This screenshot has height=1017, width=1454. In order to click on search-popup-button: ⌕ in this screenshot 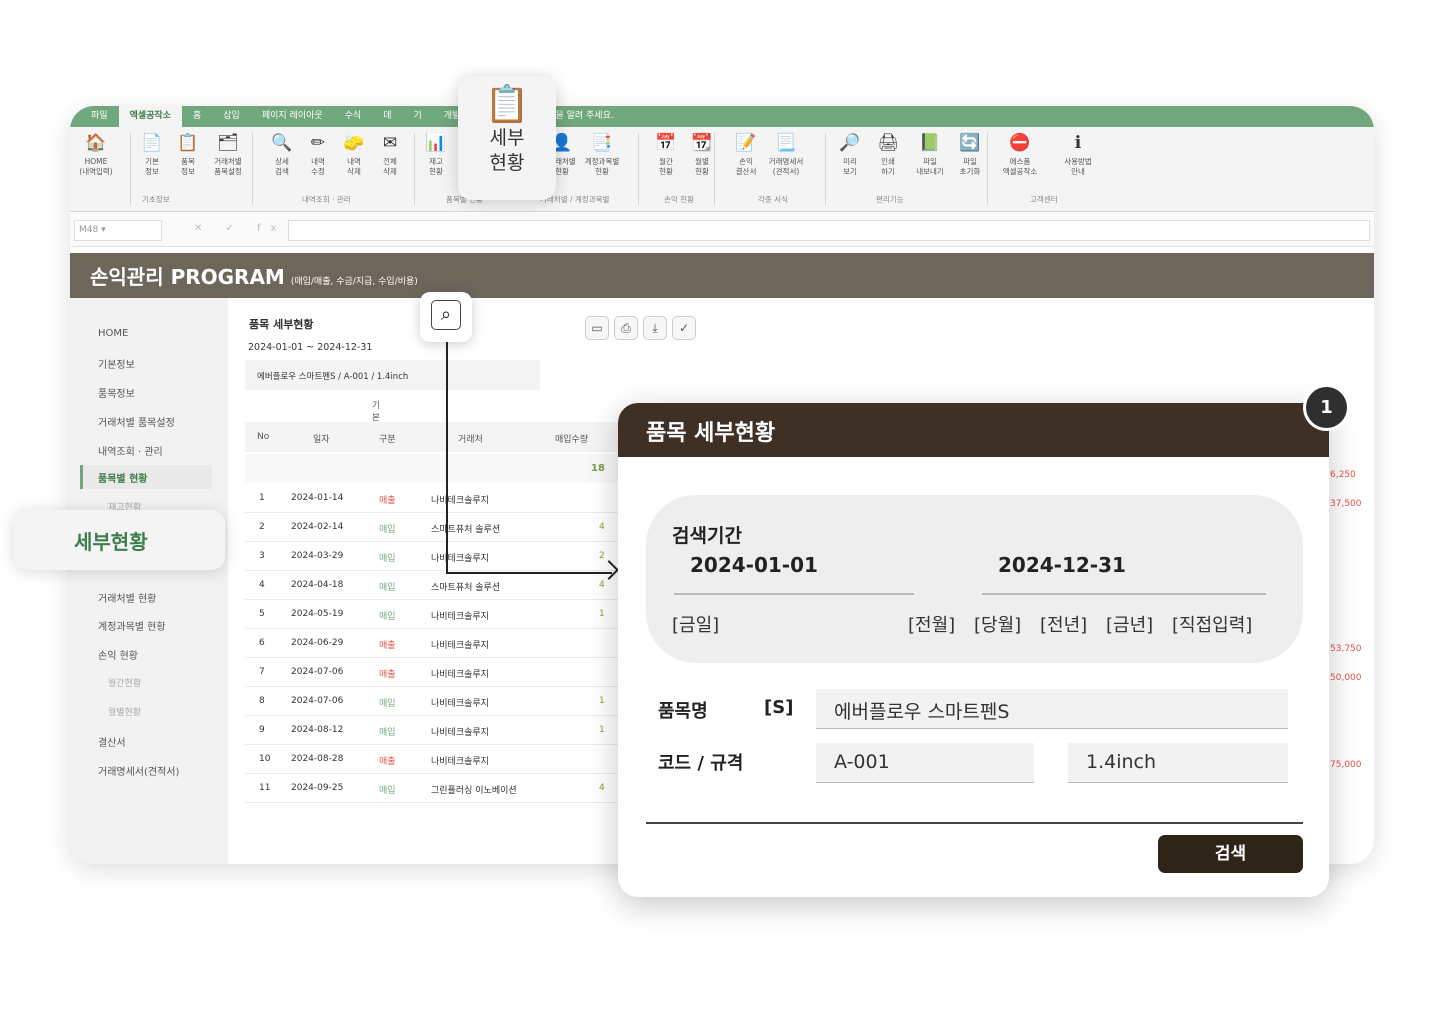, I will do `click(446, 317)`.